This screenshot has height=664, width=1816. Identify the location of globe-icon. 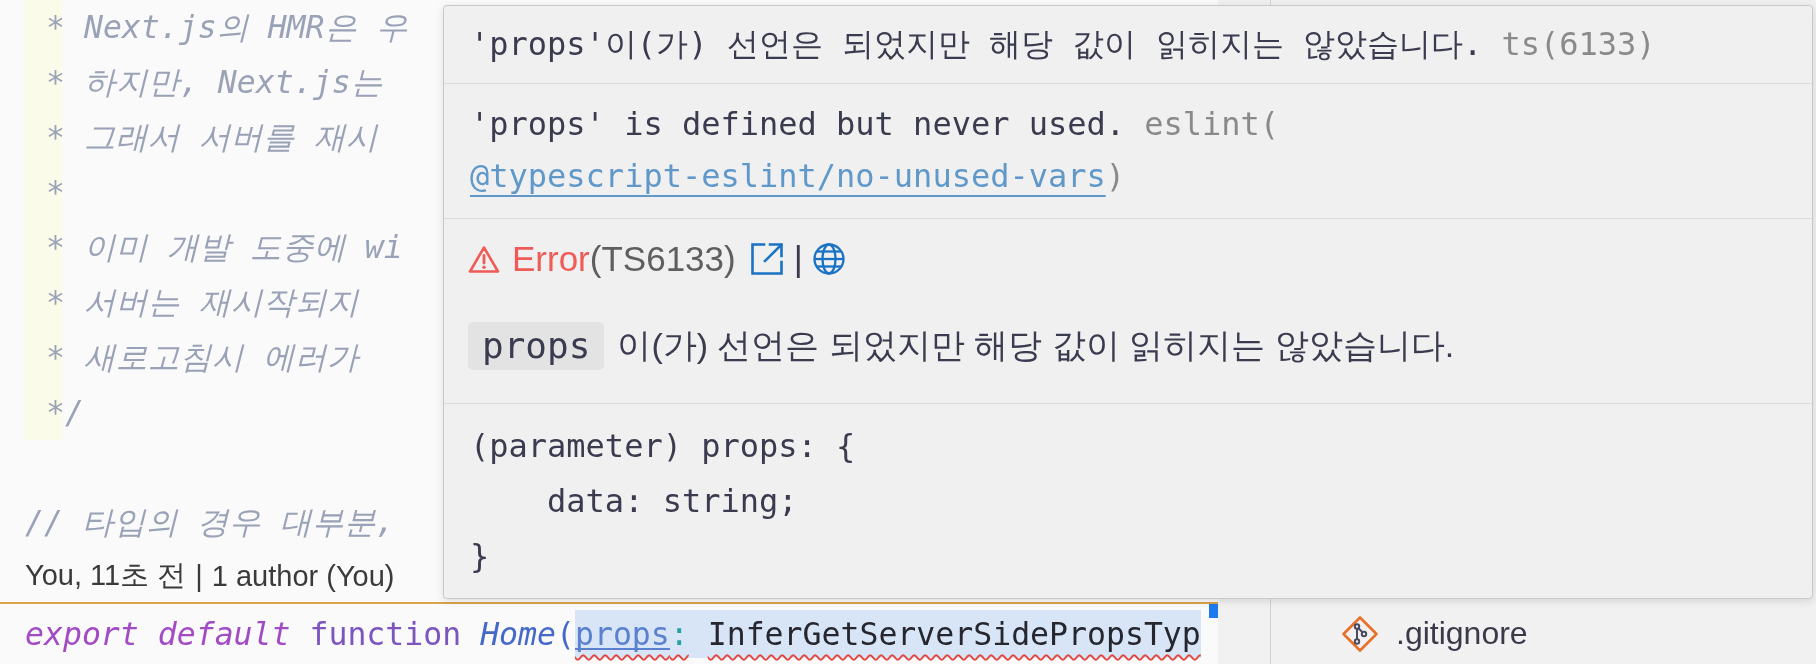
(828, 259).